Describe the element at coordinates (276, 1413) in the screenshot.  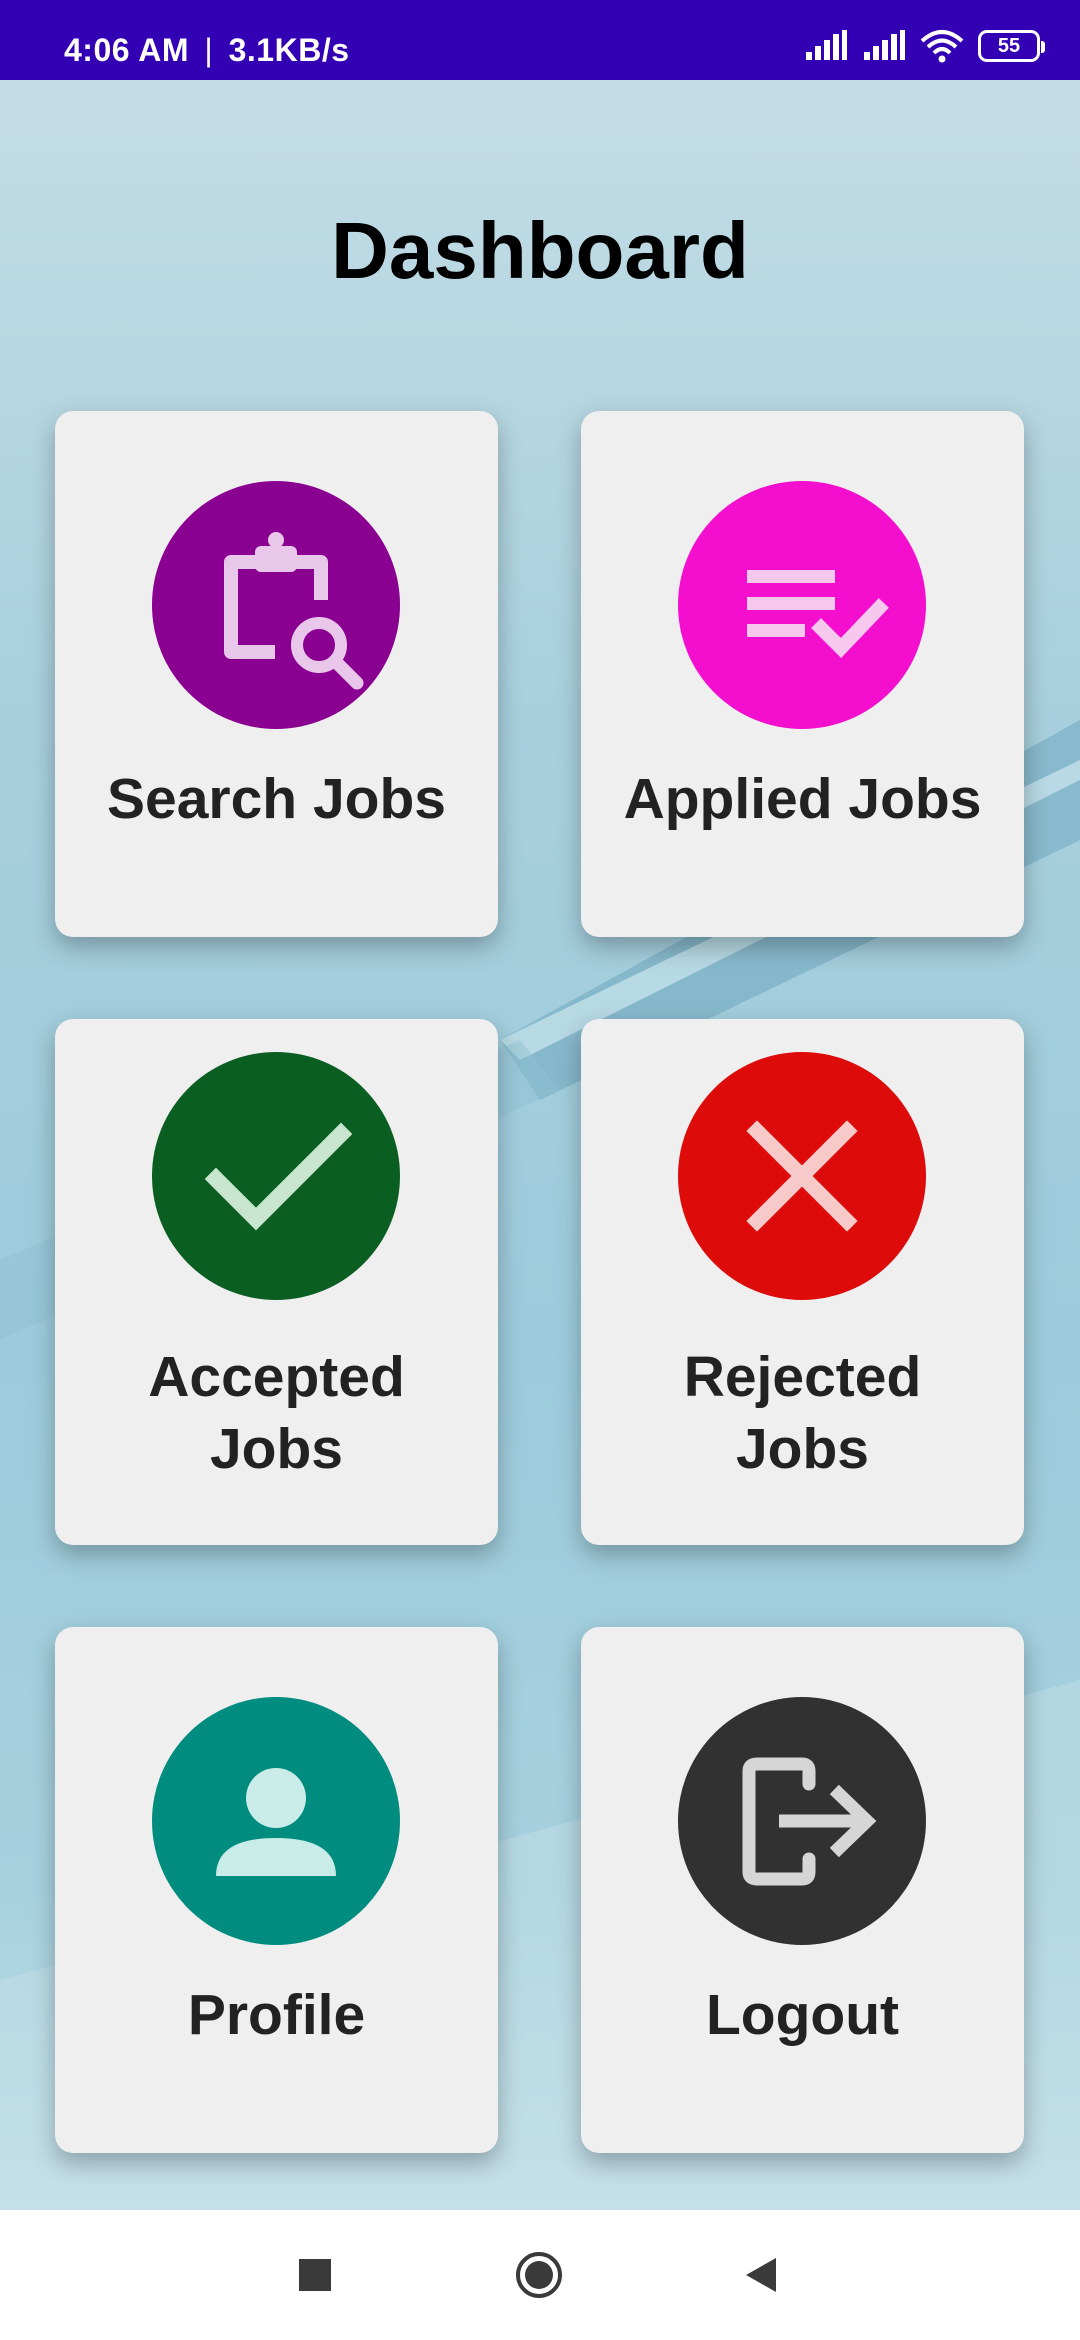
I see `accepted-jobs-label: Accepted Jobs` at that location.